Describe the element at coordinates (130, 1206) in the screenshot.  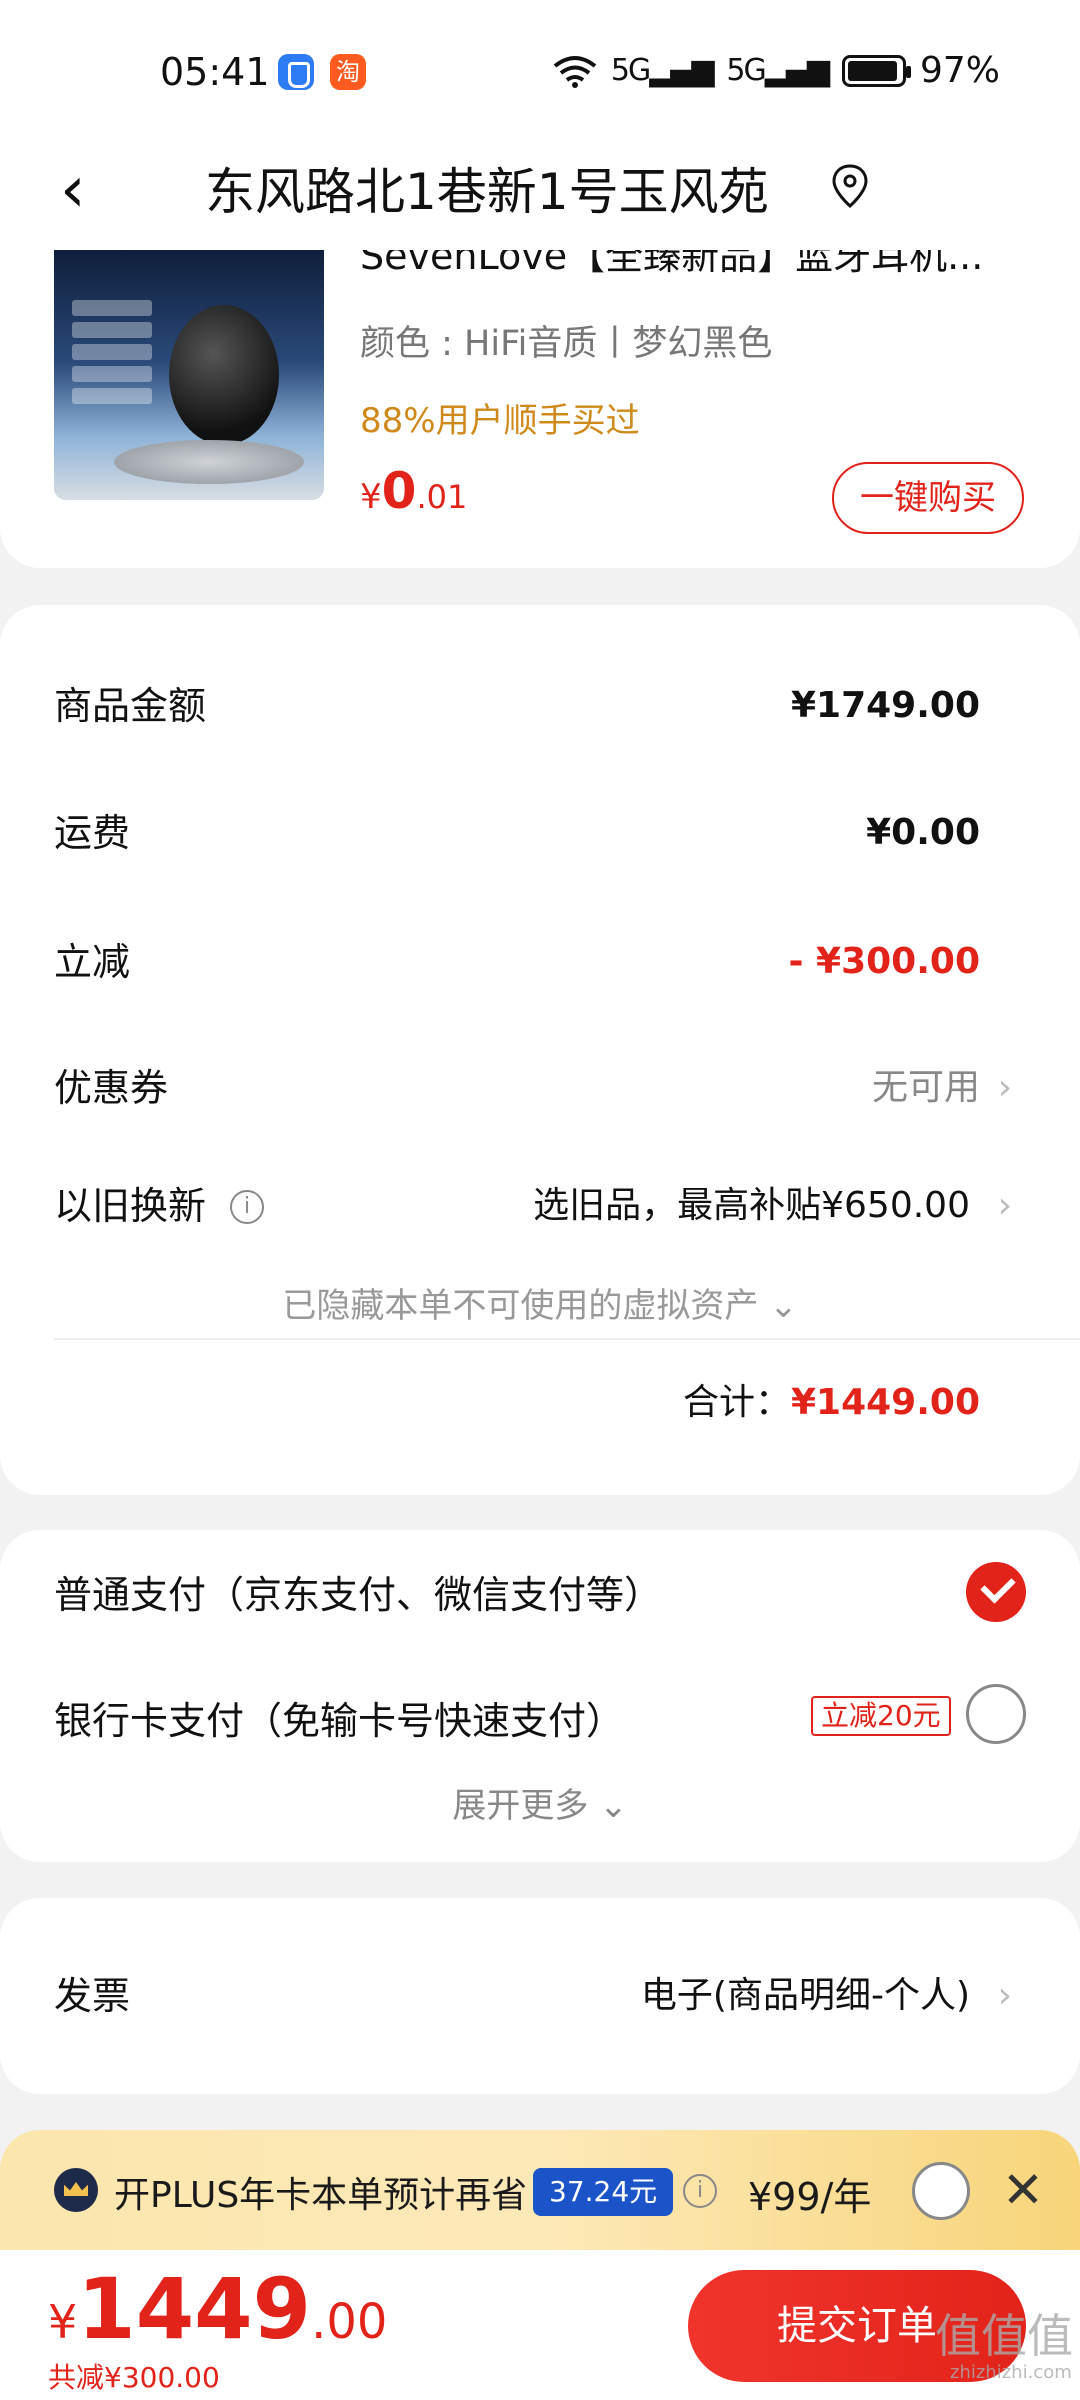
I see `trade-in-label: 以旧换新` at that location.